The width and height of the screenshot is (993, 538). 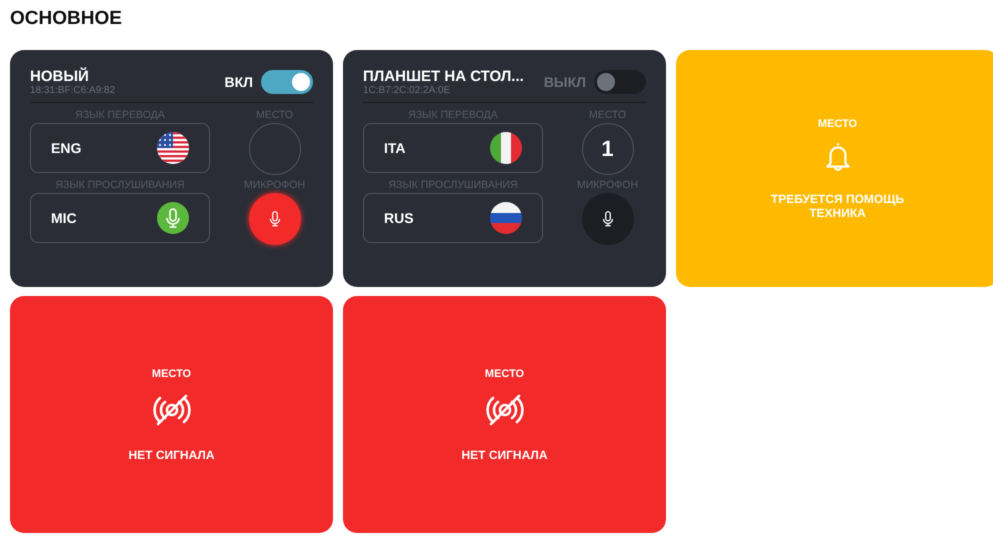 What do you see at coordinates (60, 76) in the screenshot?
I see `device-name: НОВЫЙ` at bounding box center [60, 76].